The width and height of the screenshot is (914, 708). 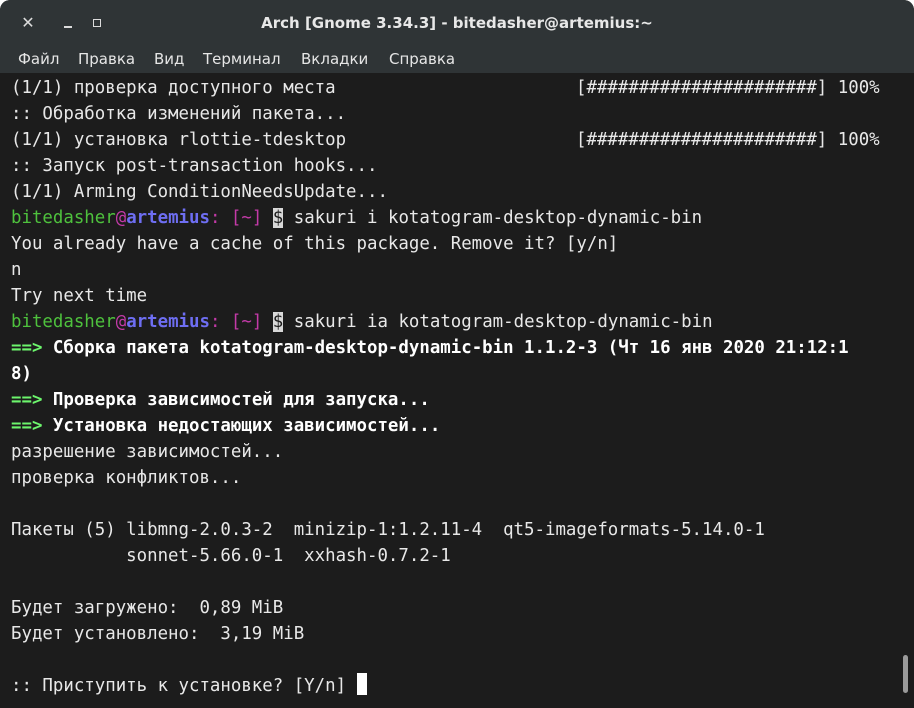 What do you see at coordinates (361, 684) in the screenshot?
I see `text-cursor` at bounding box center [361, 684].